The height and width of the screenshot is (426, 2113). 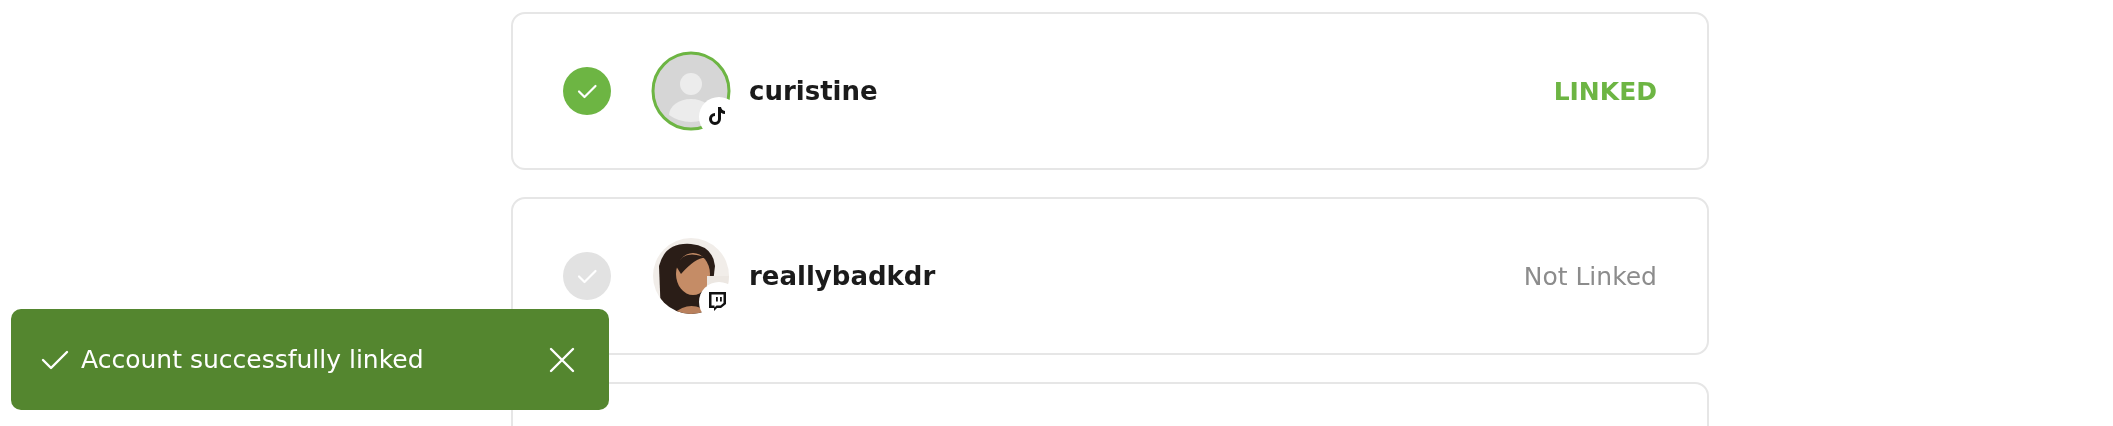 What do you see at coordinates (1590, 276) in the screenshot?
I see `link-status: Not Linked` at bounding box center [1590, 276].